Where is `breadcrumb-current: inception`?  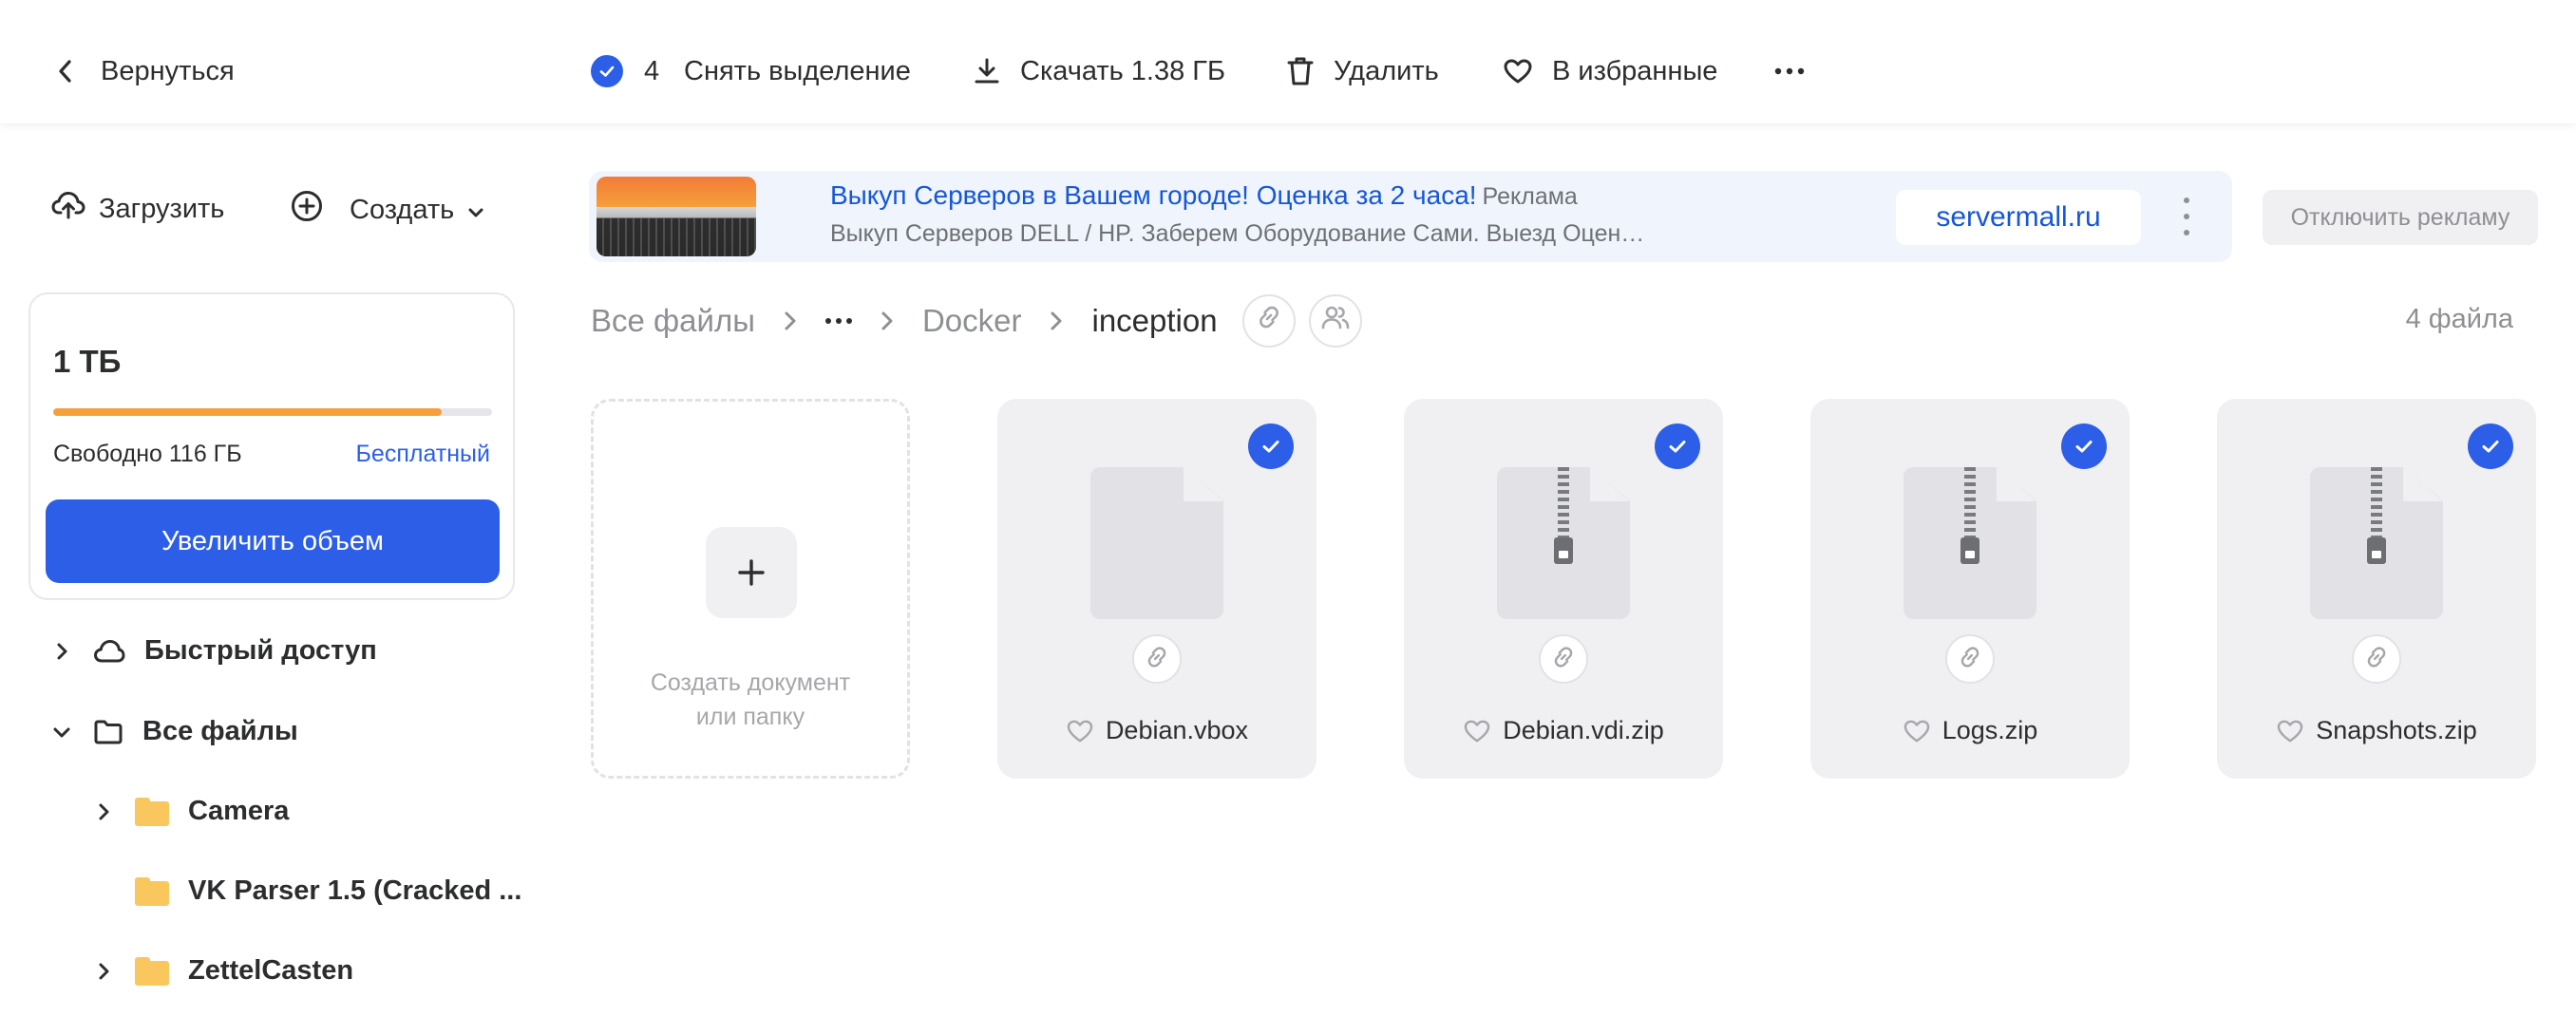 breadcrumb-current: inception is located at coordinates (1154, 320).